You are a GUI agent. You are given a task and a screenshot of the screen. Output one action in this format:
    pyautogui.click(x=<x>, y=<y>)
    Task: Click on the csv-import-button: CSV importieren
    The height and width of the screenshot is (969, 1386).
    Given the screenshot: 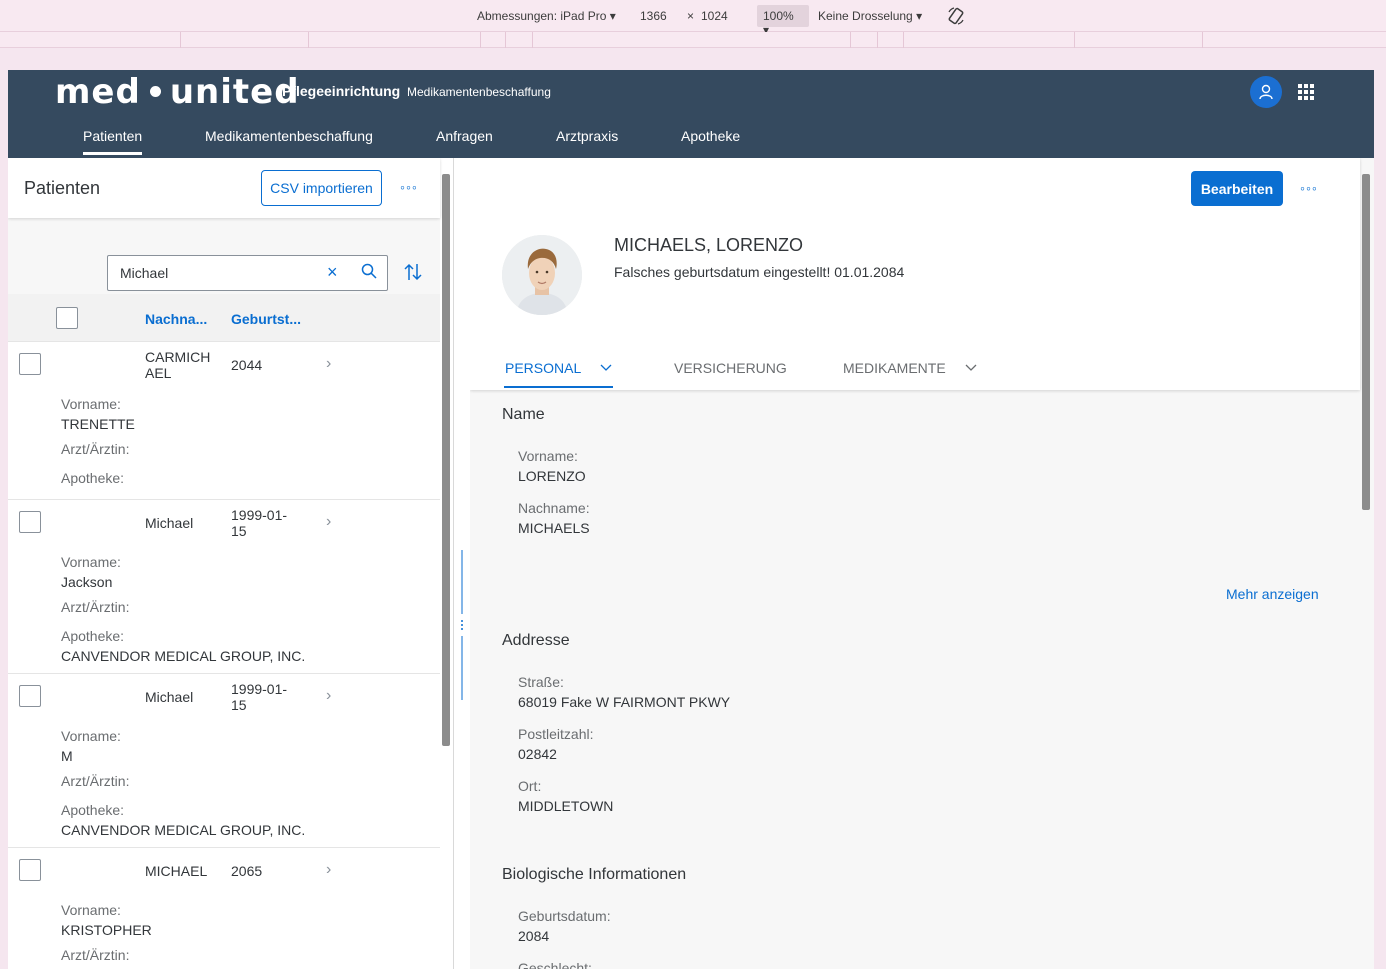 What is the action you would take?
    pyautogui.click(x=321, y=188)
    